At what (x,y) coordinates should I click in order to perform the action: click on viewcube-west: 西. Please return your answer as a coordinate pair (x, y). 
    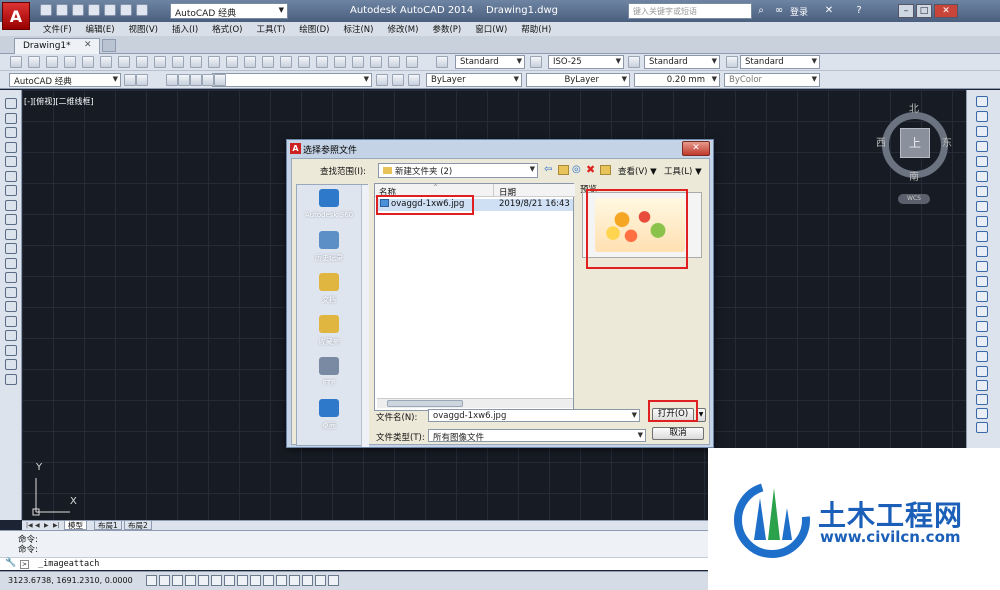
    Looking at the image, I should click on (881, 141).